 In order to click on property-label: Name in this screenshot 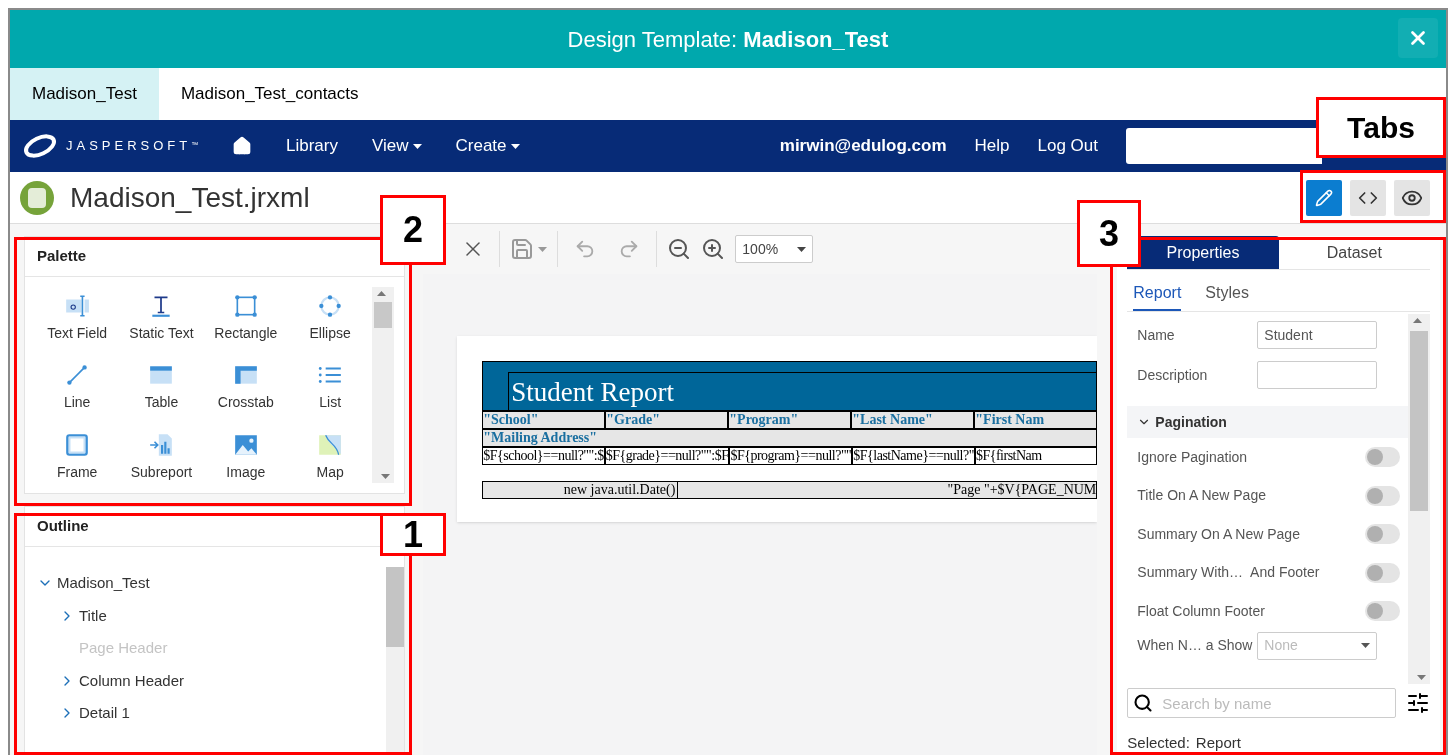, I will do `click(1156, 335)`.